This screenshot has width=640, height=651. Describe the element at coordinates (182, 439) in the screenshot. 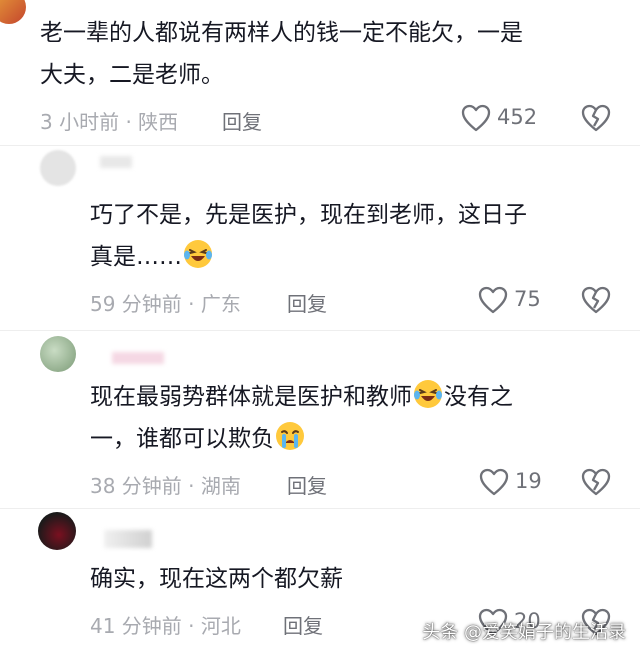

I see `comment-line: 一，谁都可以欺负` at that location.